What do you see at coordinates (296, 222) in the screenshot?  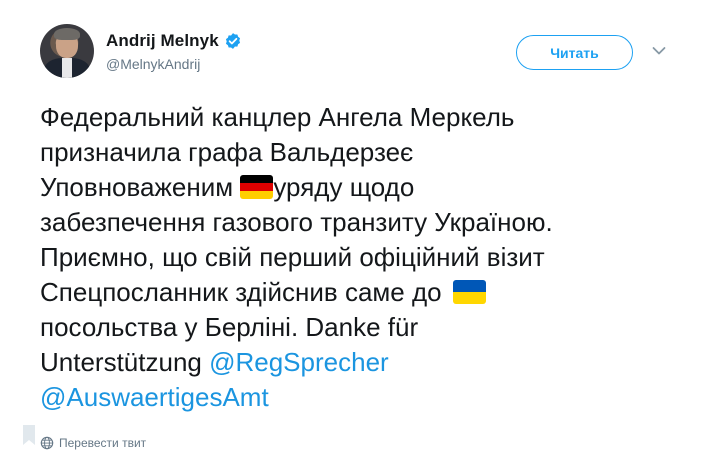 I see `tweet-line: забезпечення газового транзиту Україною.` at bounding box center [296, 222].